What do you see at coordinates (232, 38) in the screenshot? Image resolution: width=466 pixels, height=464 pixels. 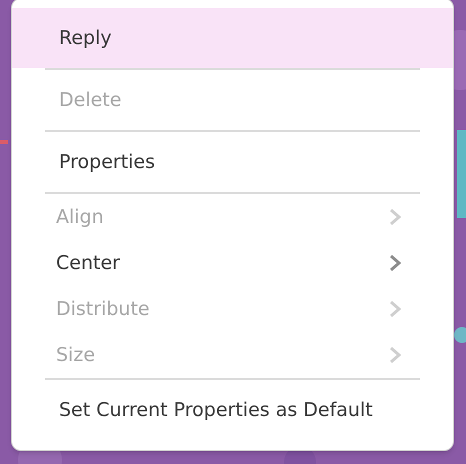 I see `menu-item: Reply` at bounding box center [232, 38].